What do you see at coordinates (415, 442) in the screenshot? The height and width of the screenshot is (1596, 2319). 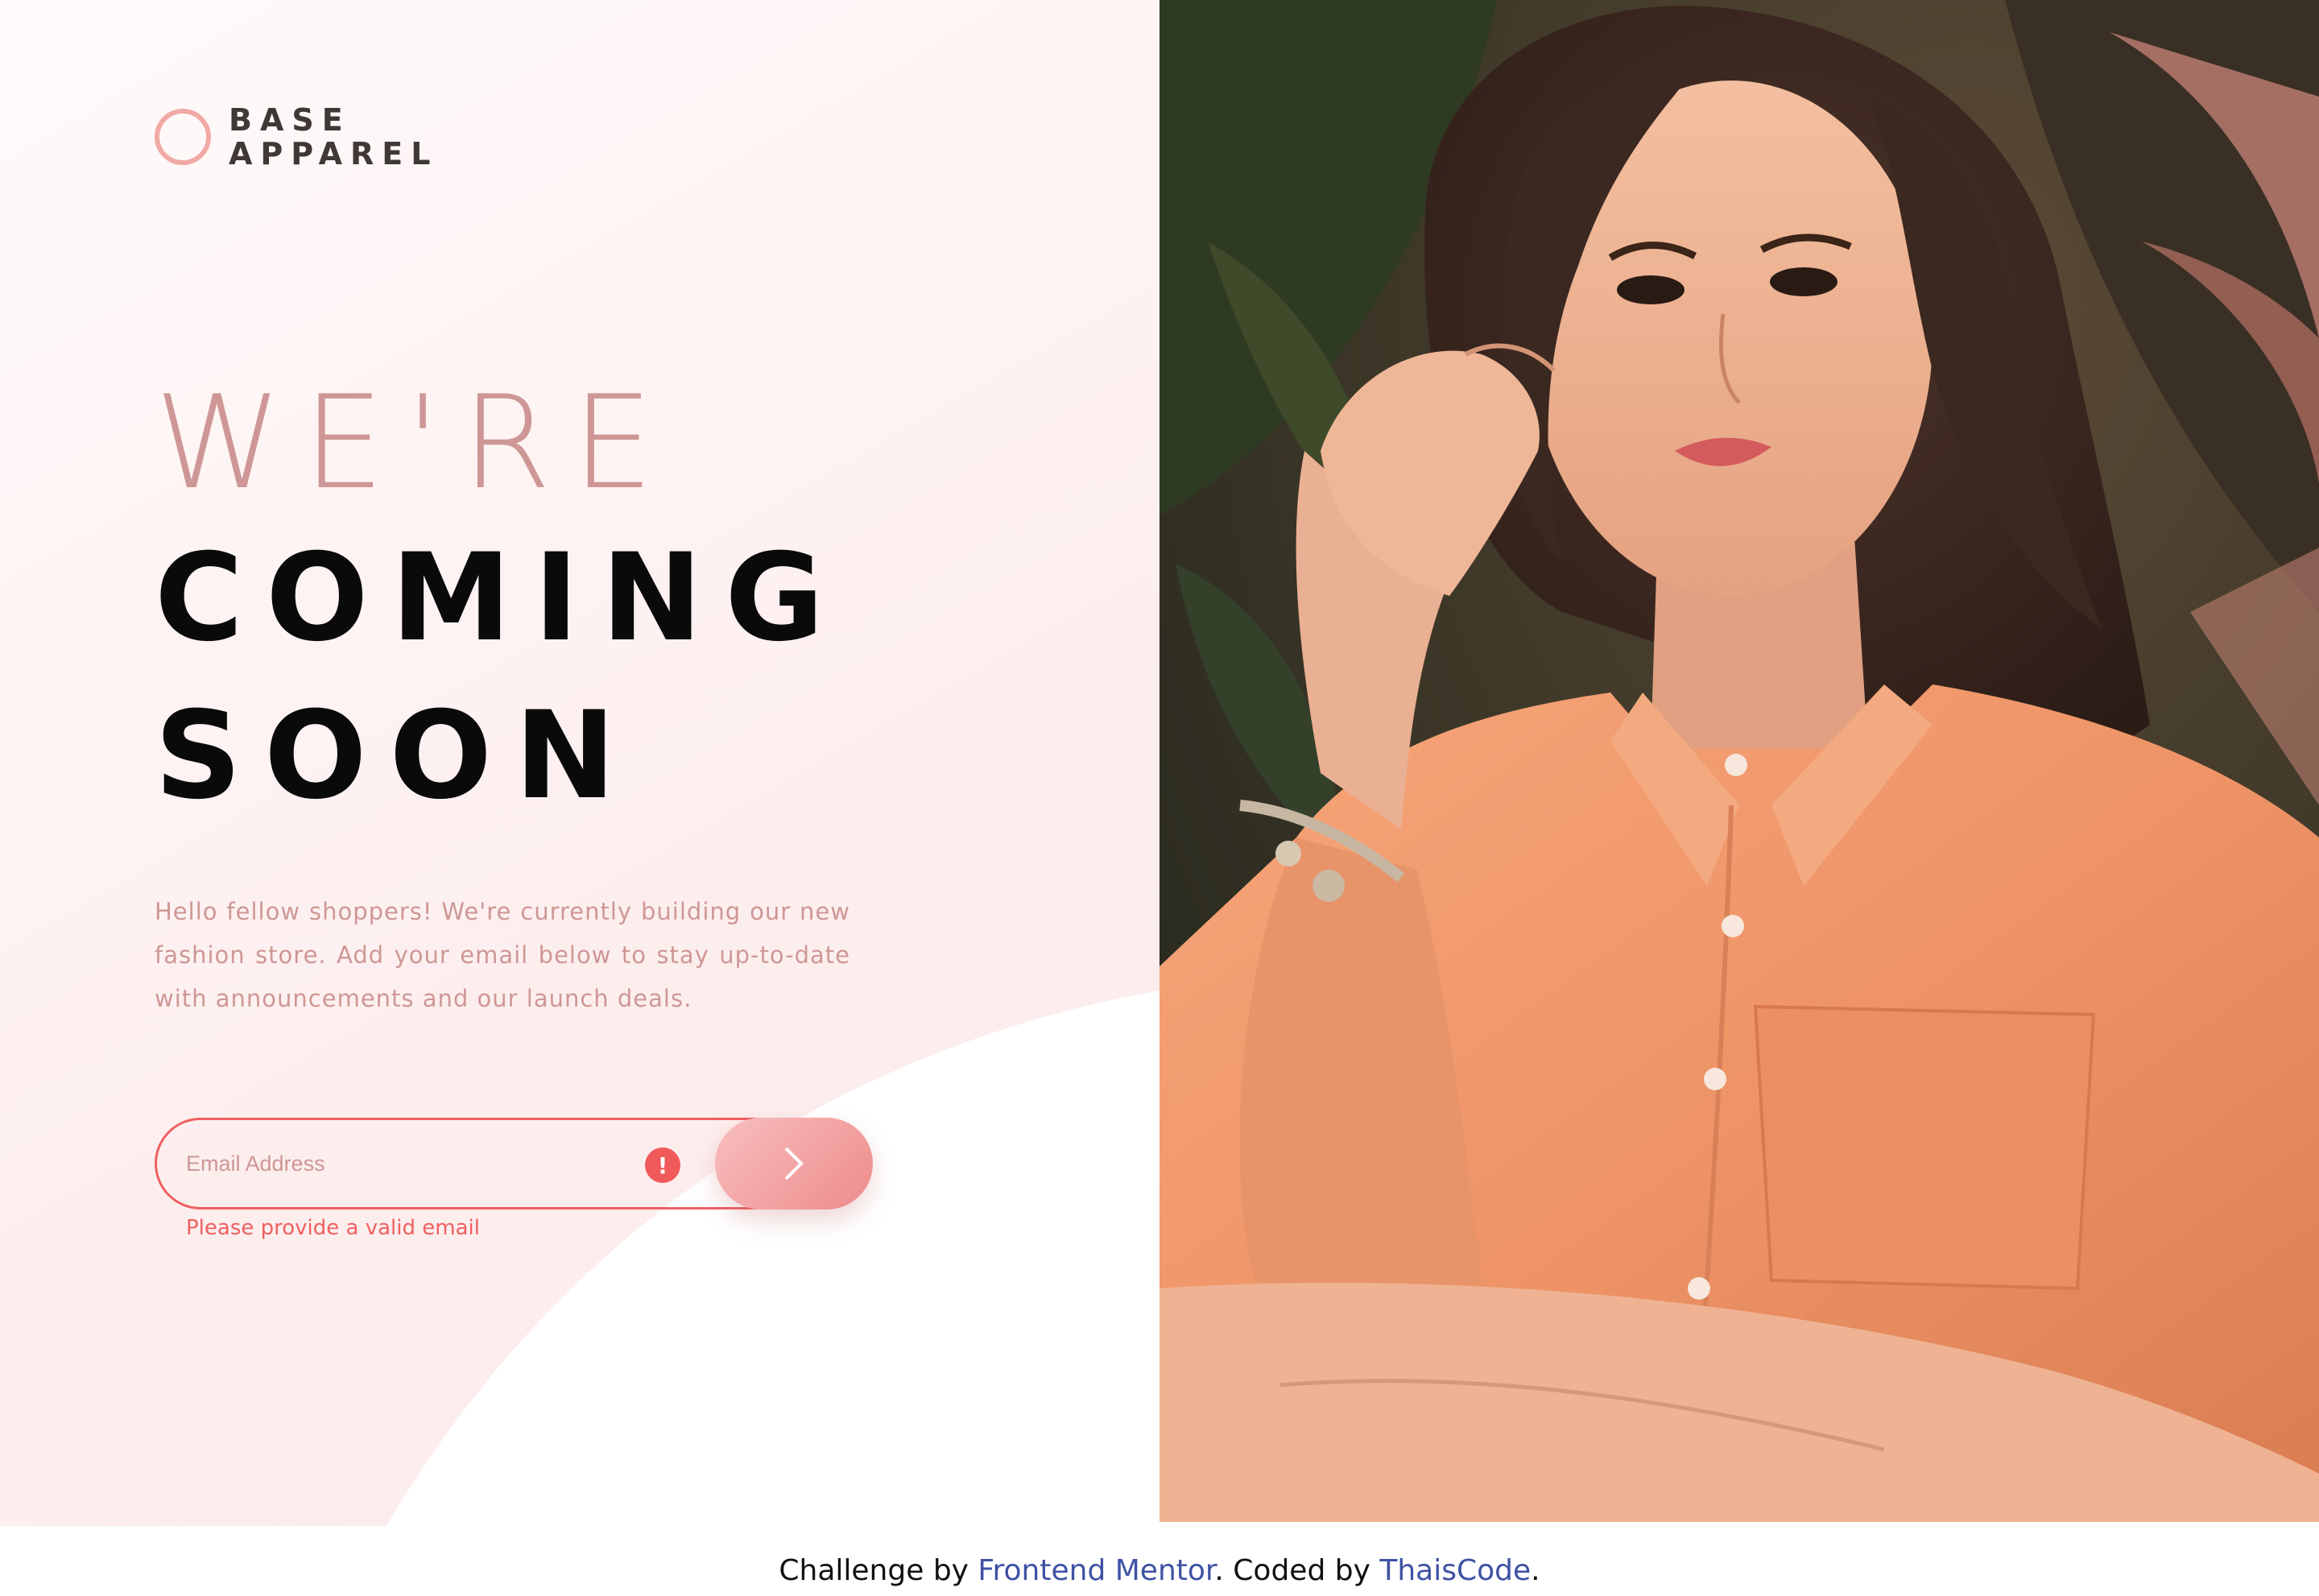 I see `headline-light: WE'RE` at bounding box center [415, 442].